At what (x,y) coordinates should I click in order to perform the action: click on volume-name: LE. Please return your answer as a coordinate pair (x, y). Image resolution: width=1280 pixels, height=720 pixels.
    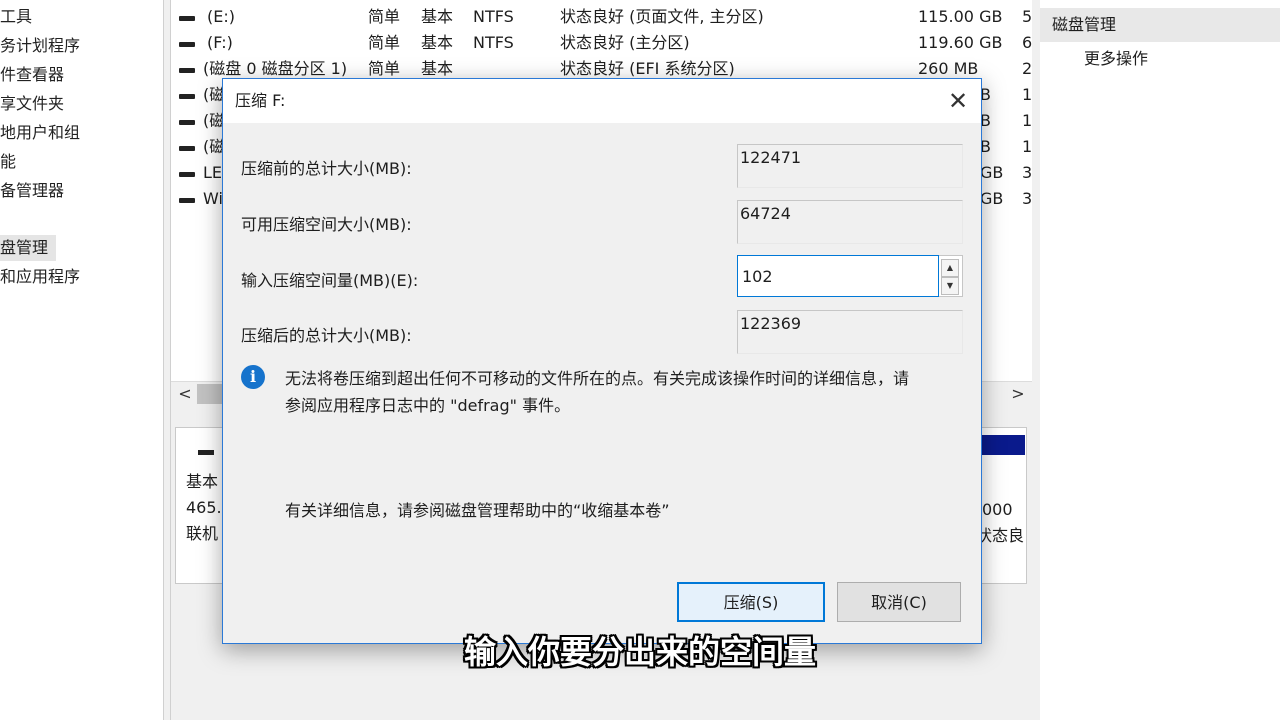
    Looking at the image, I should click on (213, 172).